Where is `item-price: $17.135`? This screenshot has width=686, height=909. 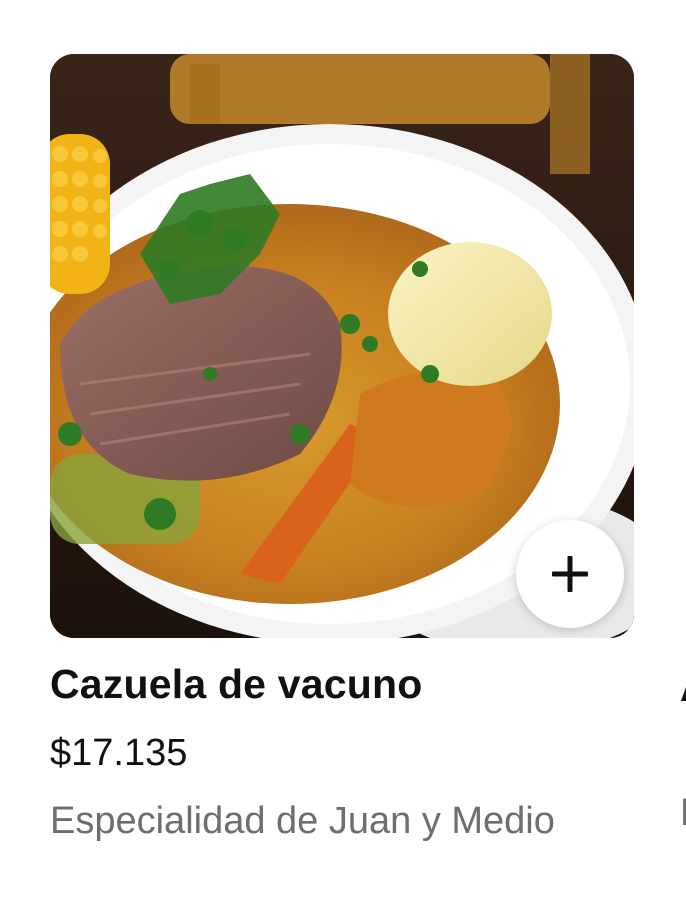
item-price: $17.135 is located at coordinates (119, 753).